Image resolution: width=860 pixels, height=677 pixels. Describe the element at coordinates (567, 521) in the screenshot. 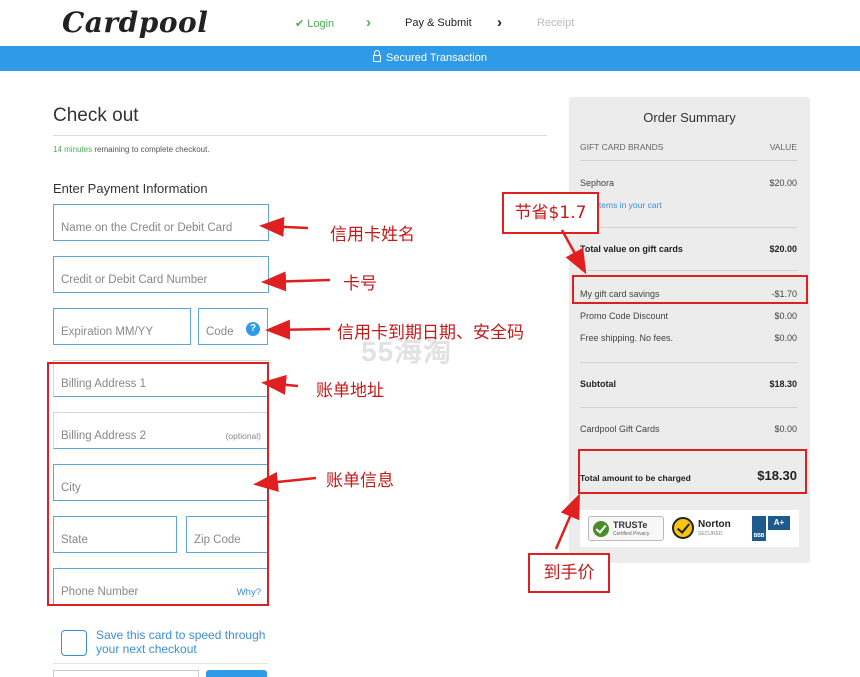

I see `arrow-final-price` at that location.